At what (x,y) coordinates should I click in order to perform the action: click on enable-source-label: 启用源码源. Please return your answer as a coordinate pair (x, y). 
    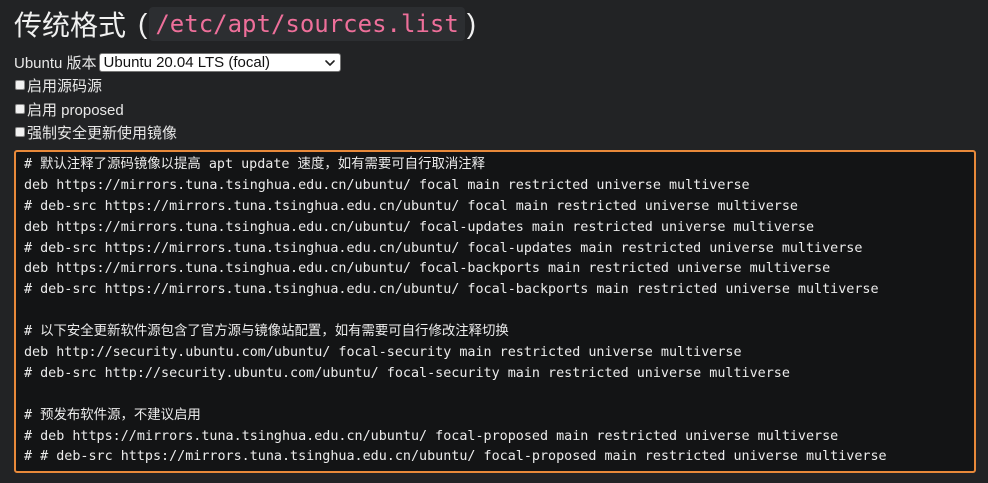
    Looking at the image, I should click on (65, 86).